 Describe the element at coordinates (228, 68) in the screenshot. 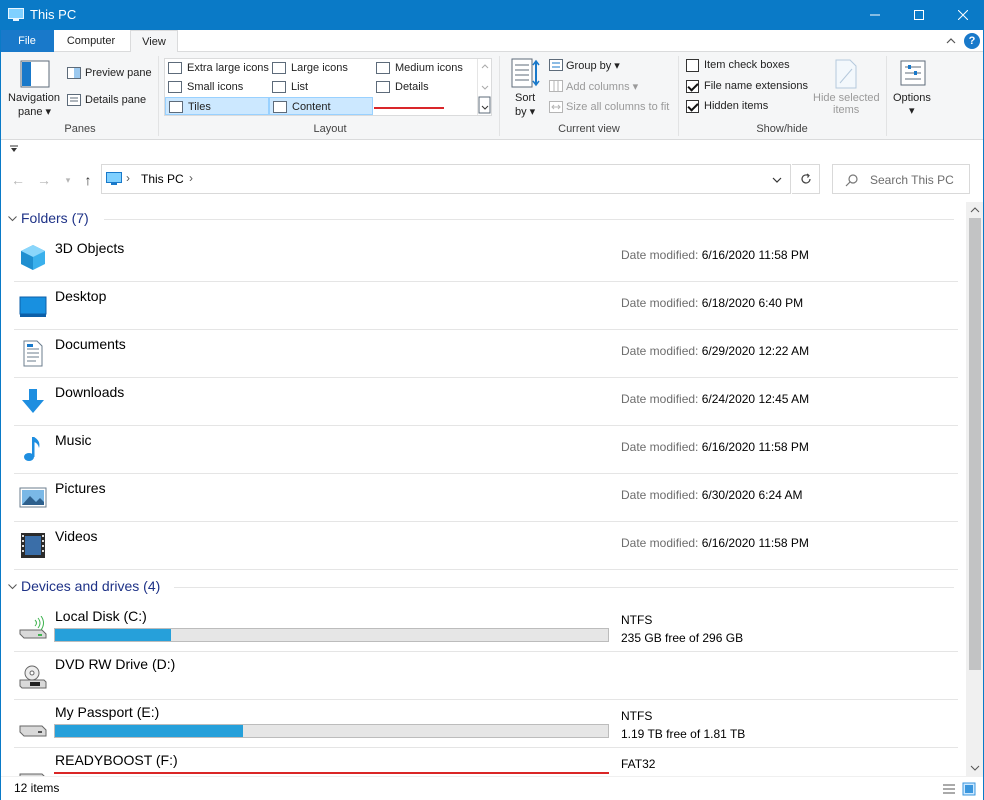

I see `layout-item-label: Extra large icons` at that location.